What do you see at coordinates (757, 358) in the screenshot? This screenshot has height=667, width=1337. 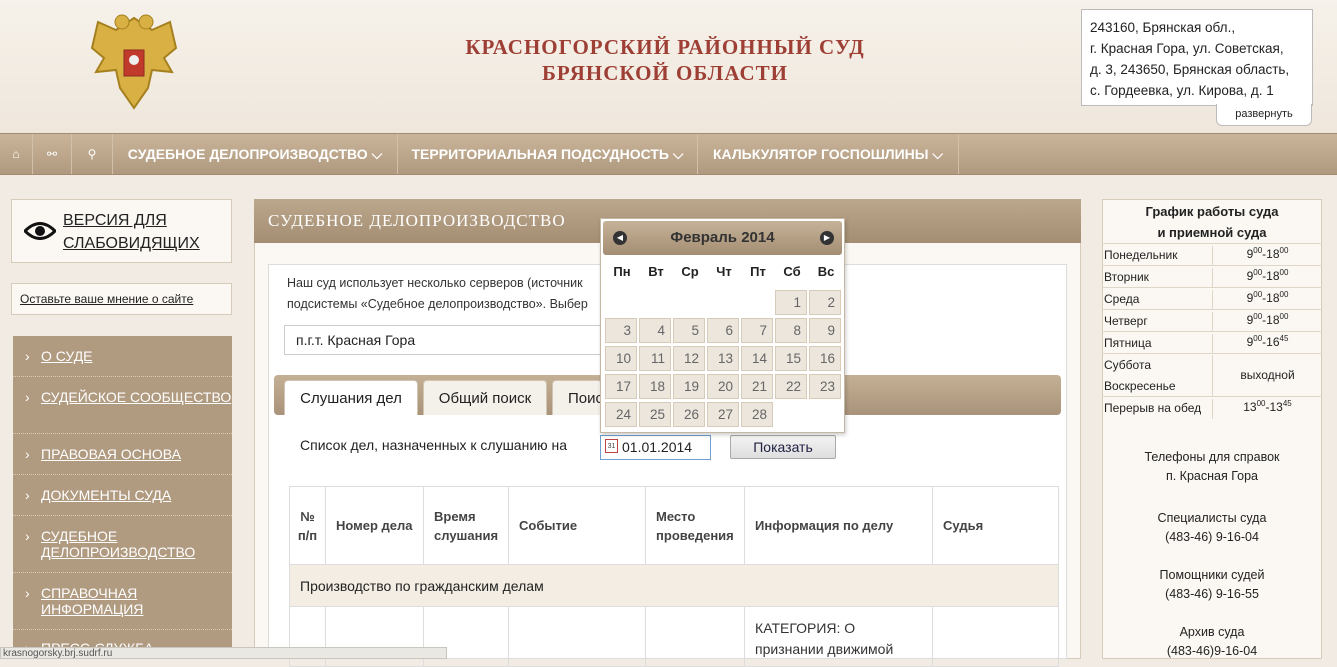 I see `calendar-day: 14` at bounding box center [757, 358].